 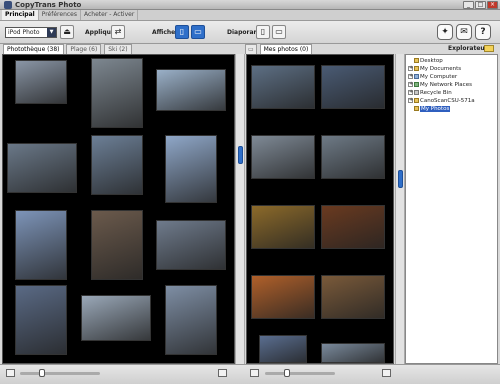 I want to click on left-panel-tabs: Photothèque (38) Plage (6) Ski (2), so click(x=68, y=49).